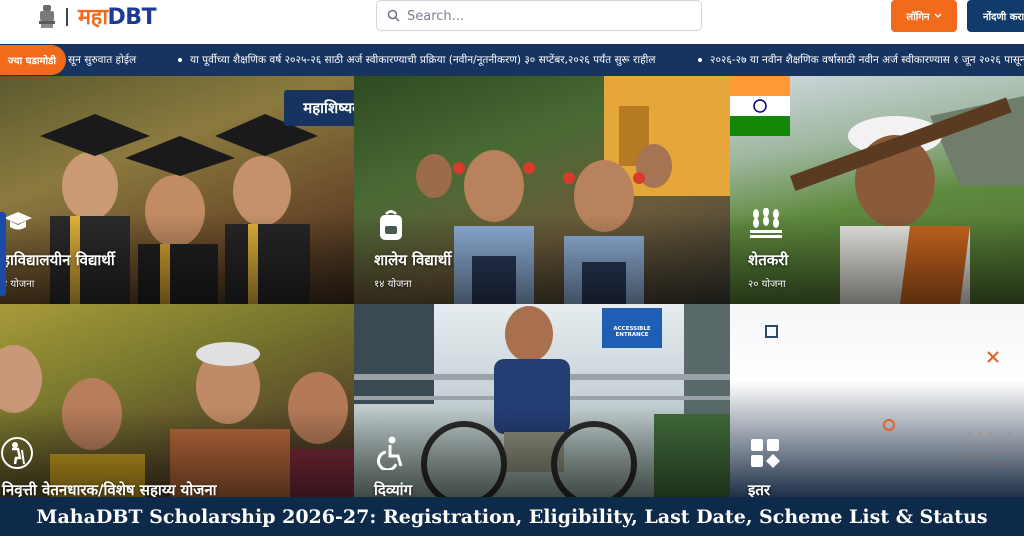 Image resolution: width=1024 pixels, height=536 pixels. Describe the element at coordinates (67, 17) in the screenshot. I see `header-divider` at that location.